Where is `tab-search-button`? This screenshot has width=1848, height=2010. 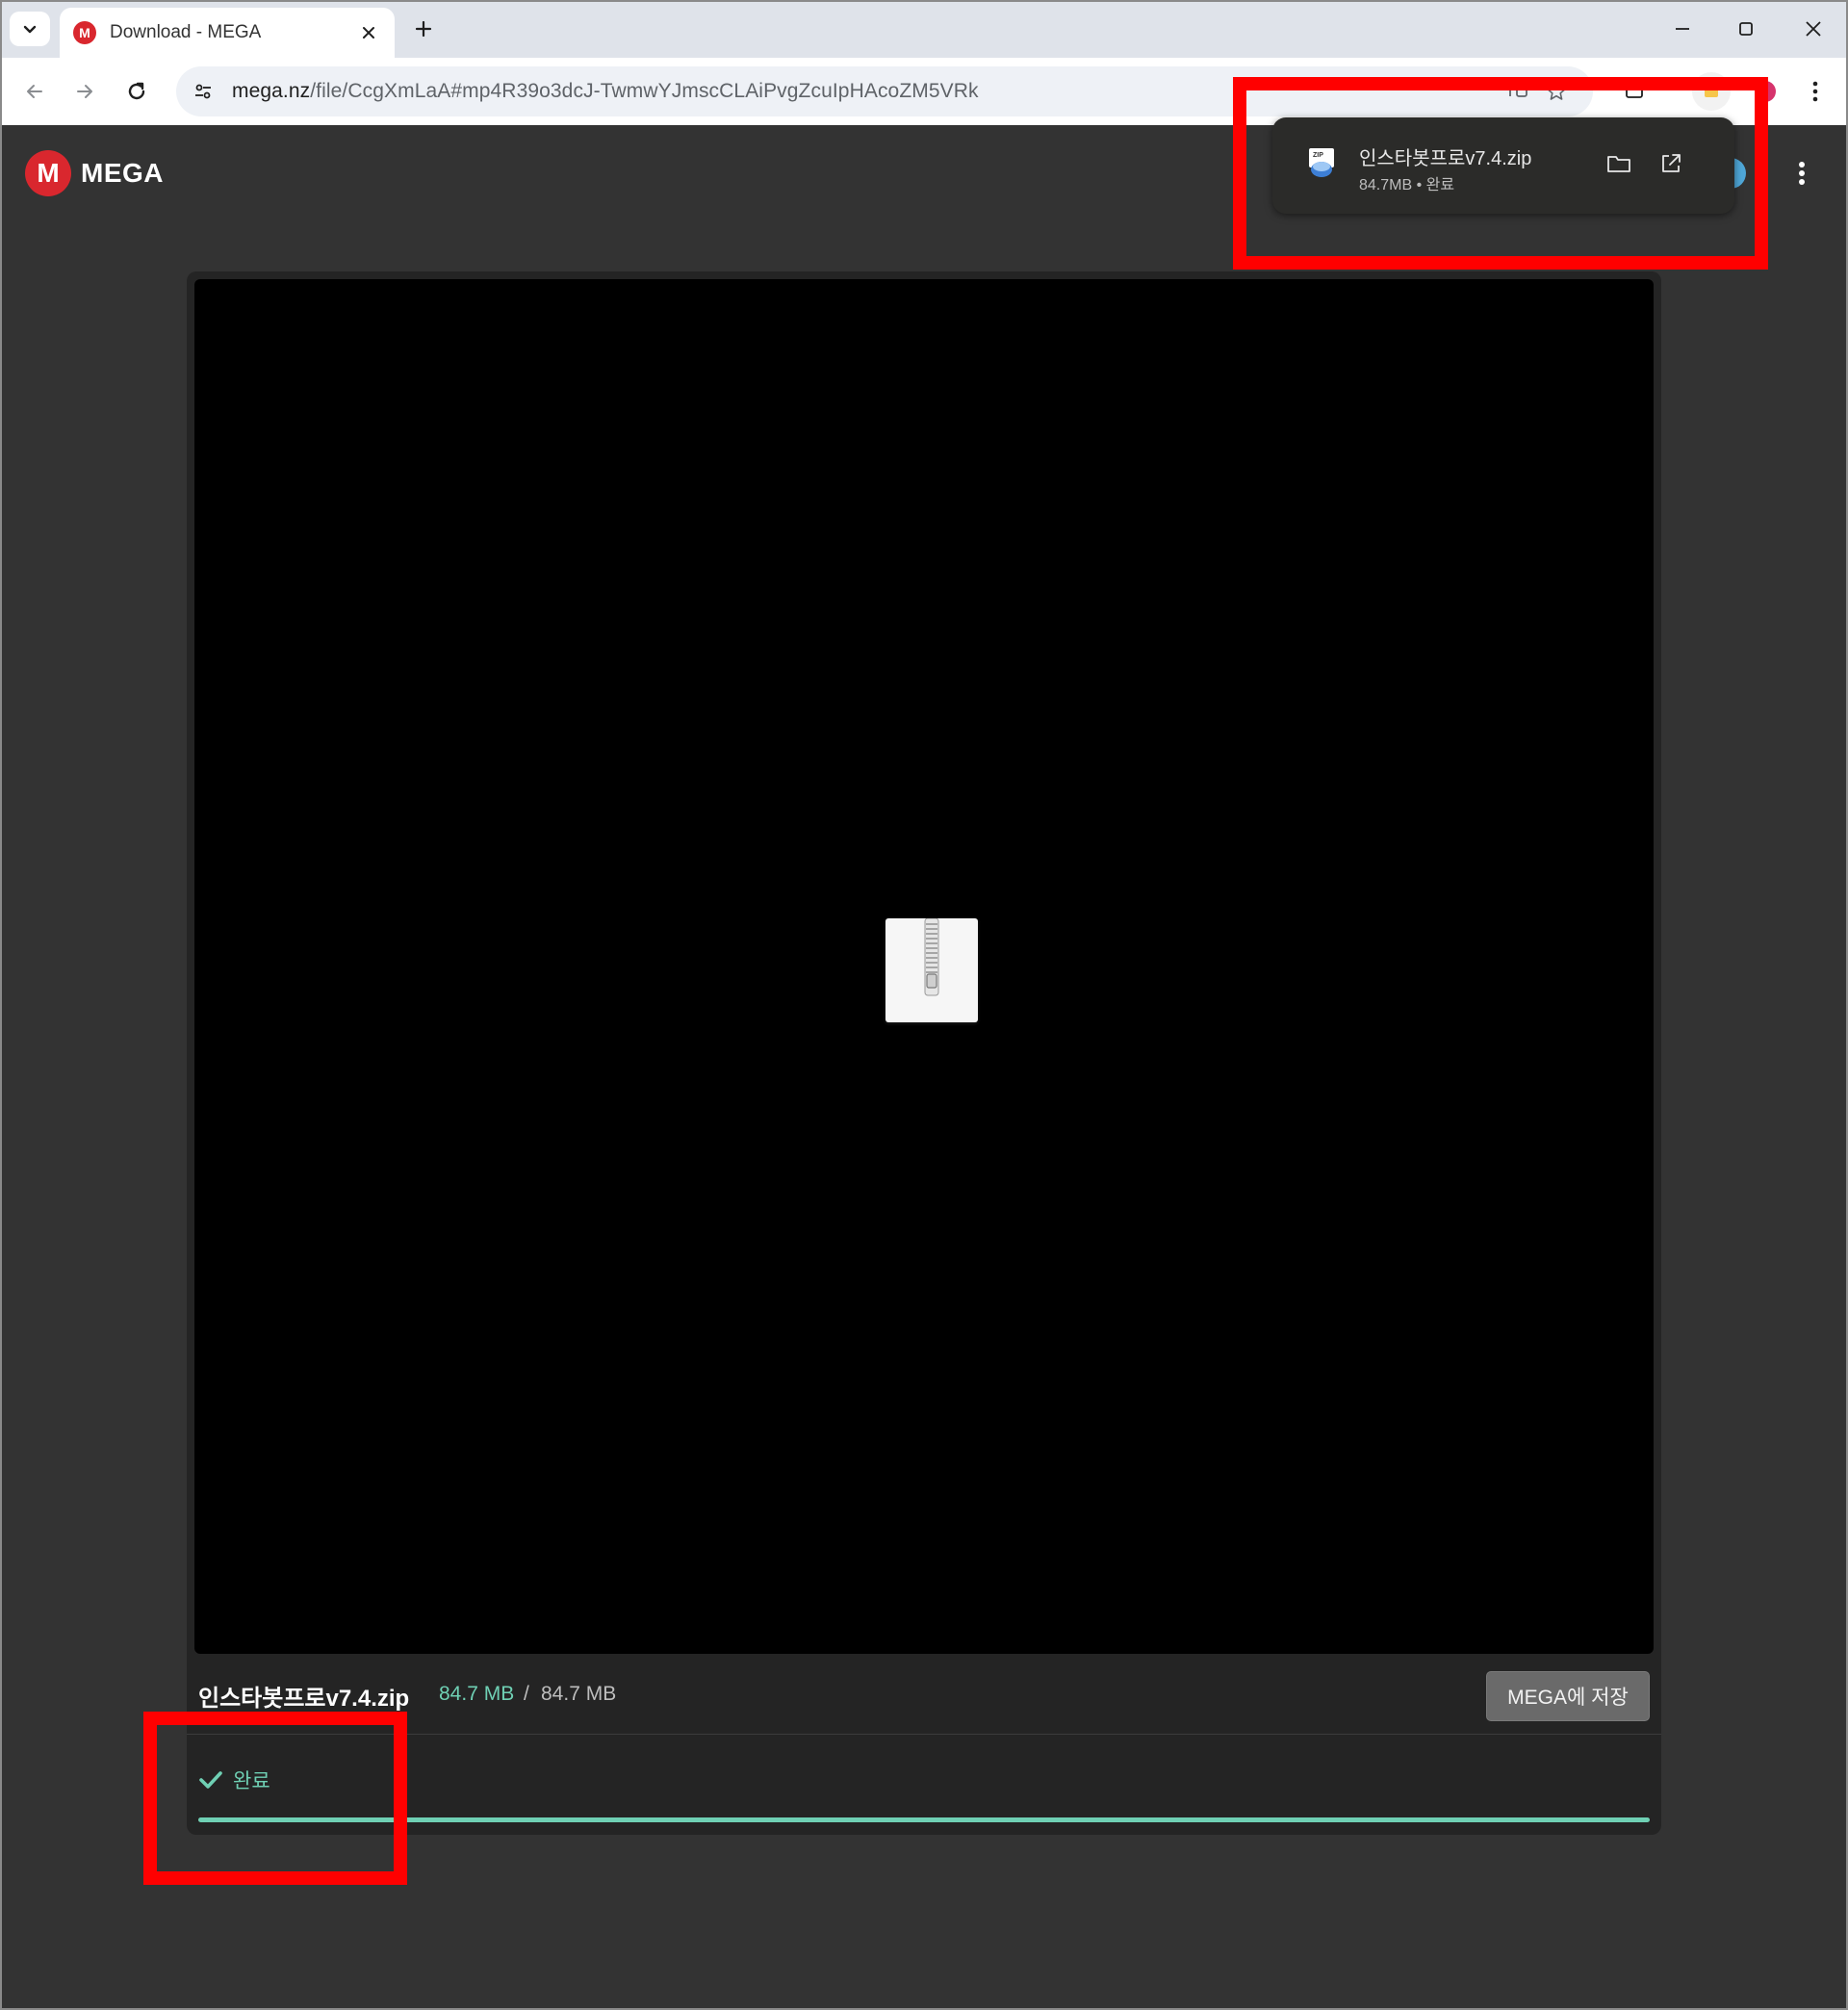
tab-search-button is located at coordinates (30, 29).